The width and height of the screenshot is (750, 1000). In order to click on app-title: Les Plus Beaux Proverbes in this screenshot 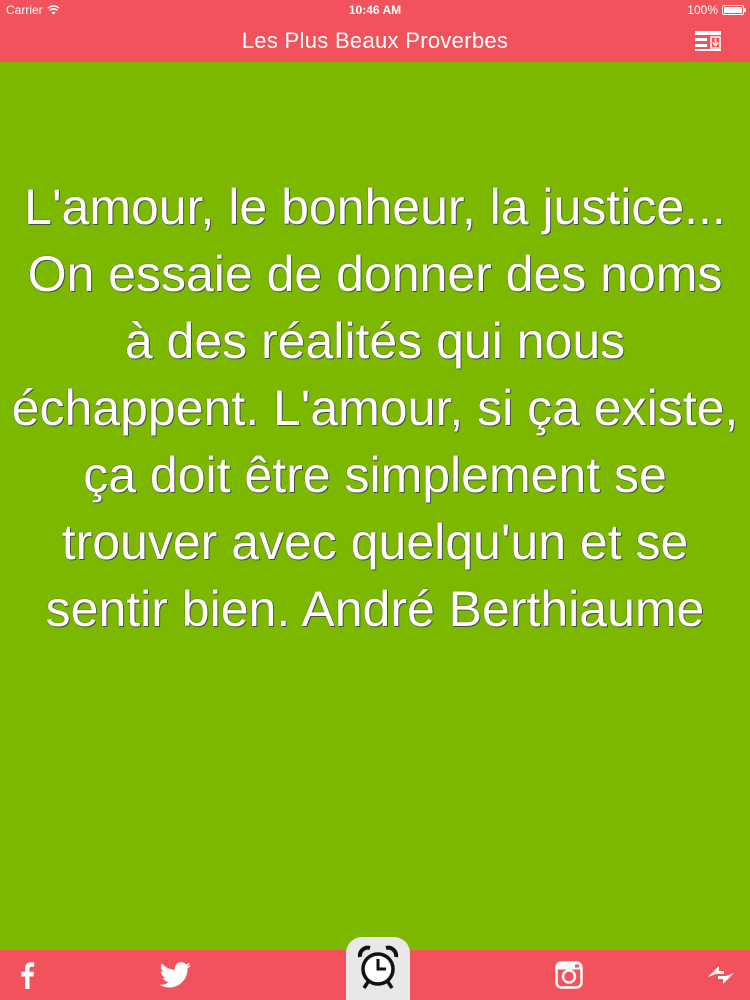, I will do `click(375, 40)`.